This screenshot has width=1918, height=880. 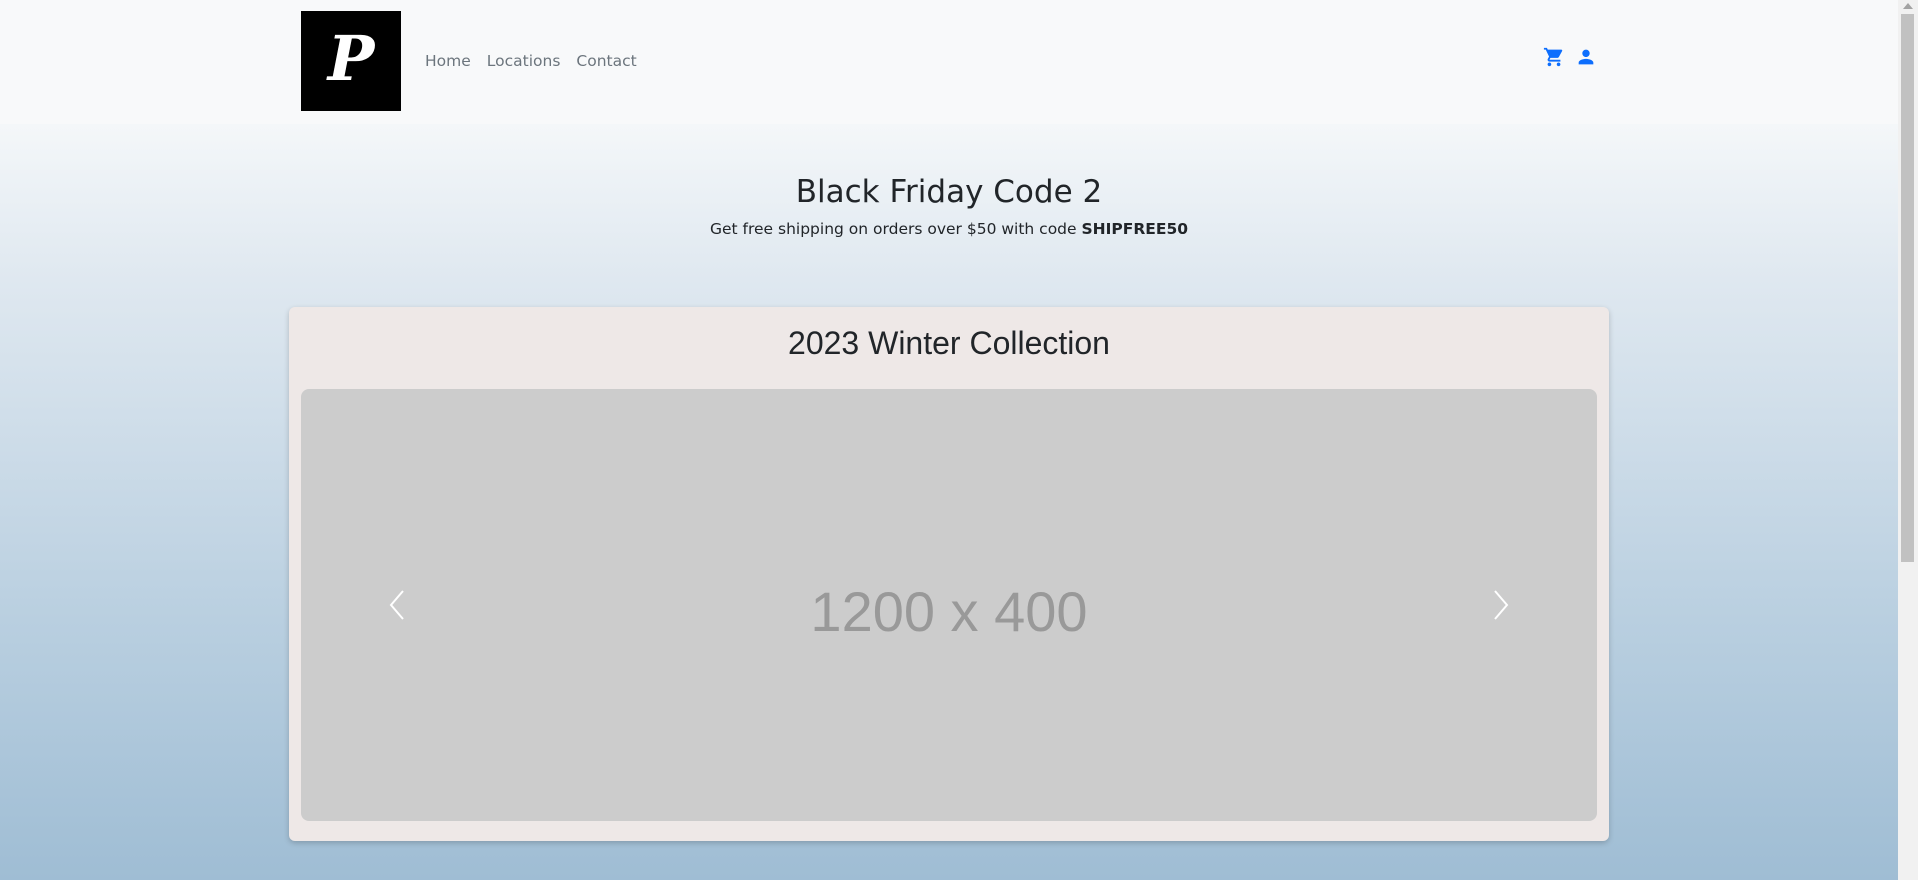 What do you see at coordinates (949, 343) in the screenshot?
I see `collection-title: 2023 Winter Collection` at bounding box center [949, 343].